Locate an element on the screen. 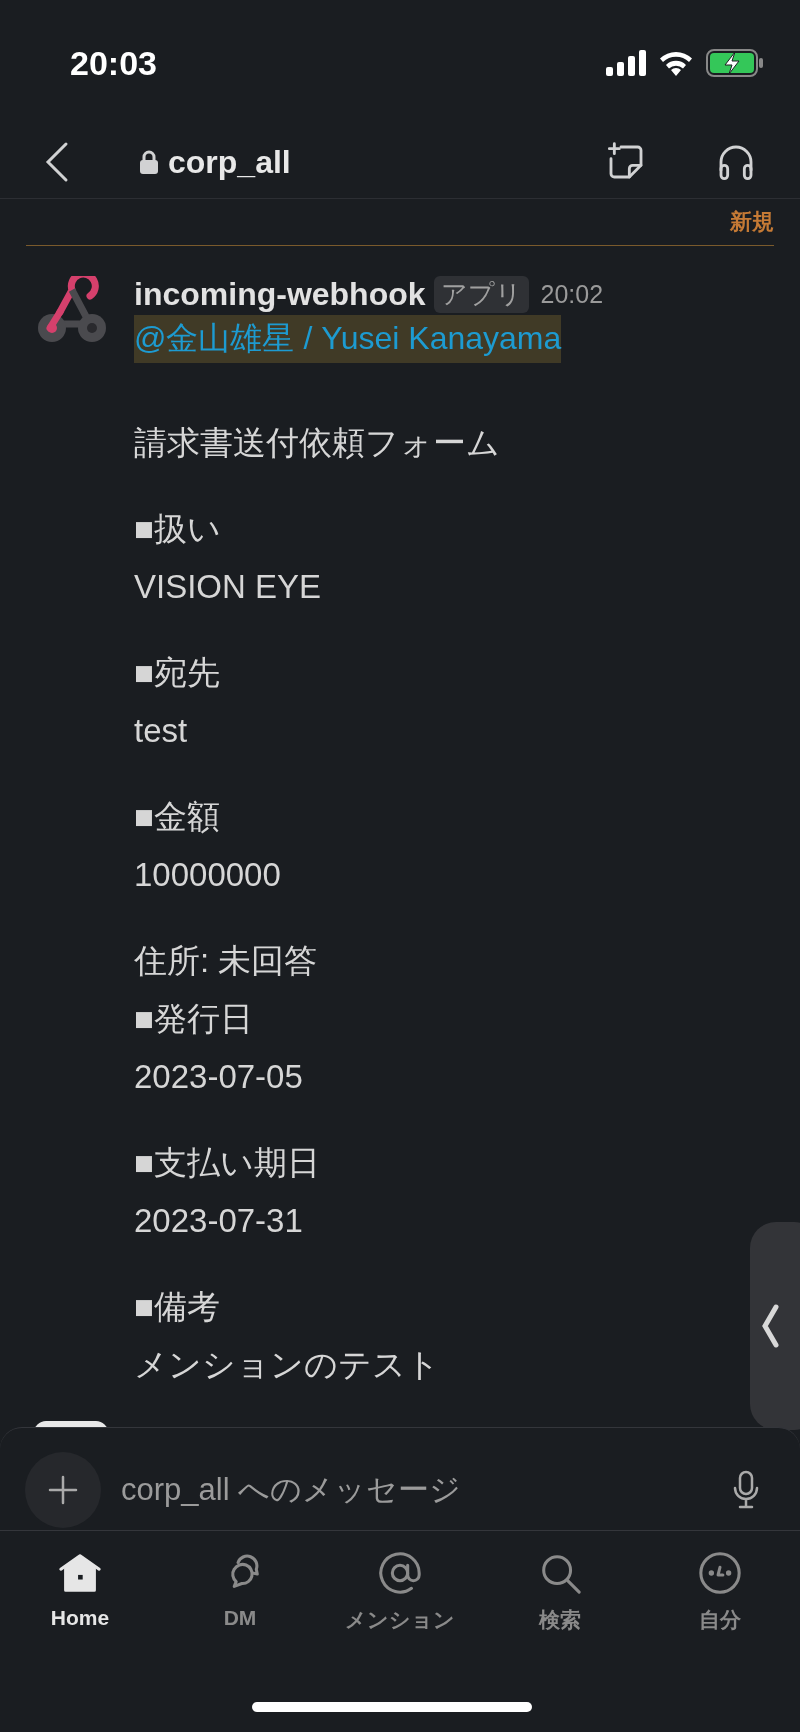 The image size is (800, 1732). message-text: ■備考 is located at coordinates (177, 1307).